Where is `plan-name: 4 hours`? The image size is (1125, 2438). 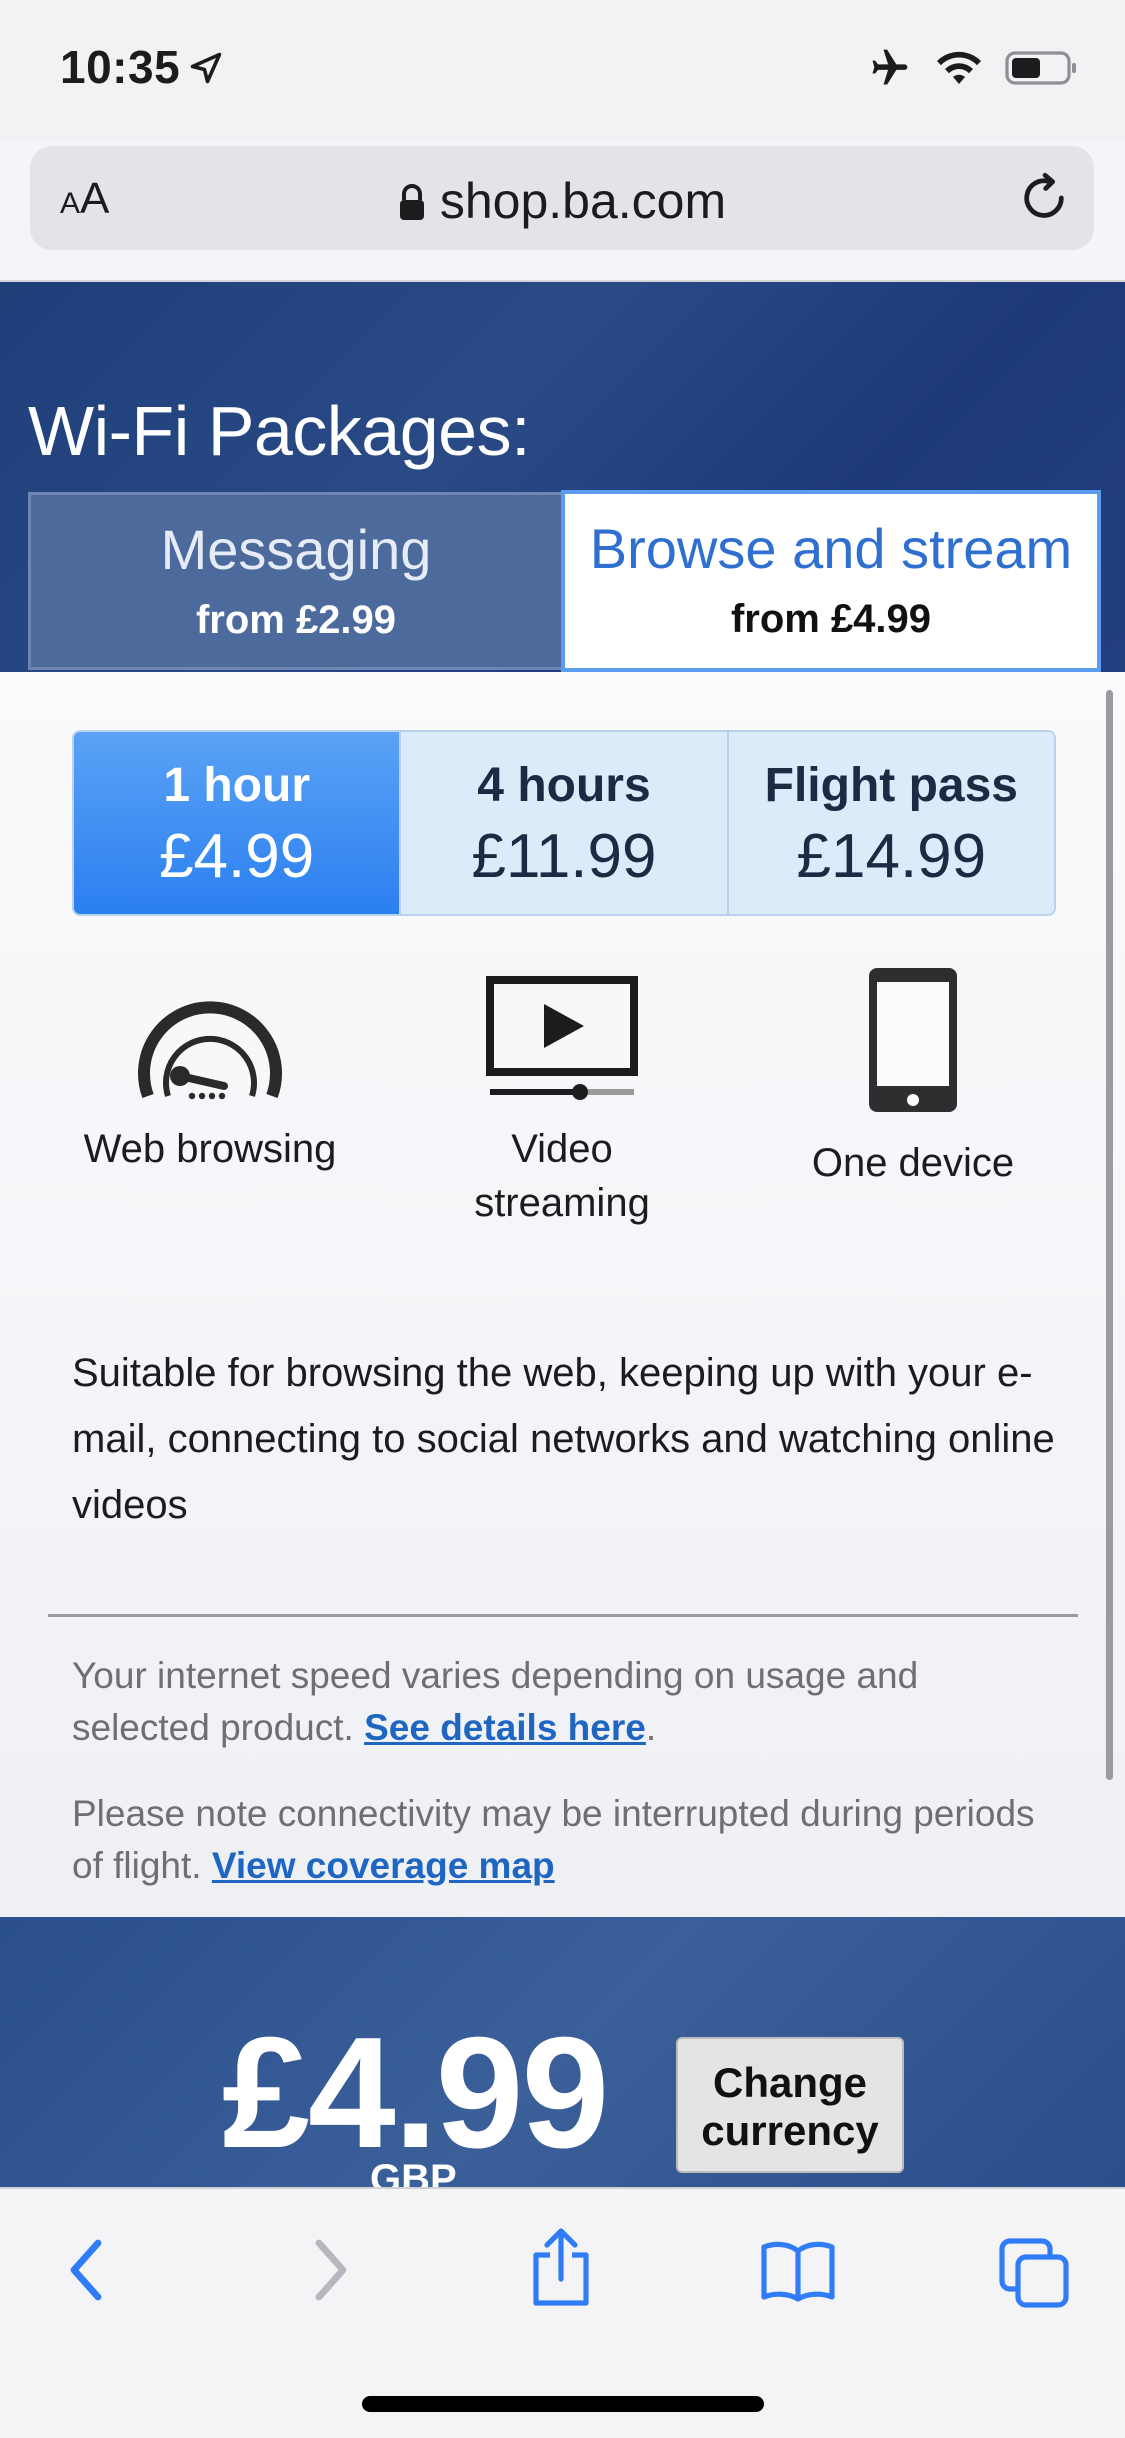
plan-name: 4 hours is located at coordinates (564, 785).